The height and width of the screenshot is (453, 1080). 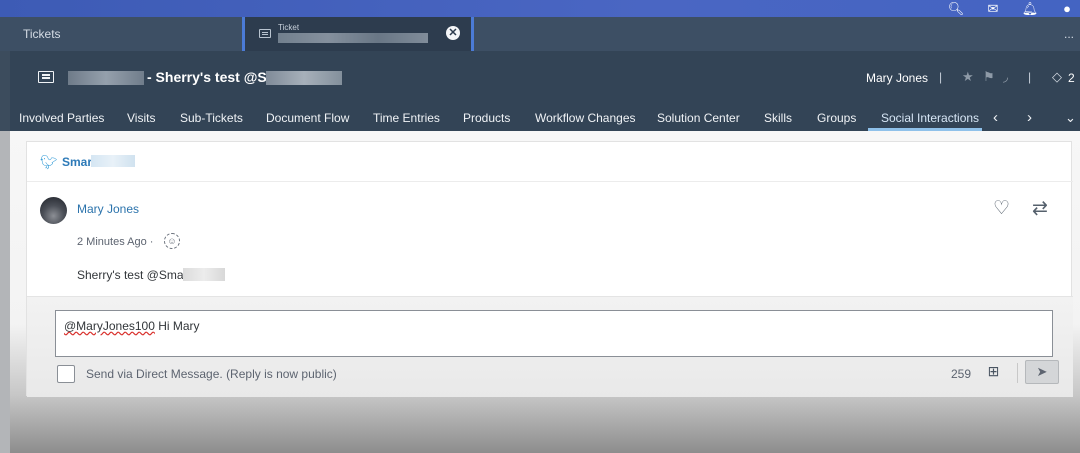 What do you see at coordinates (540, 8) in the screenshot?
I see `shell-bar: 🔍︎ ✉︎ 🔔︎ ●` at bounding box center [540, 8].